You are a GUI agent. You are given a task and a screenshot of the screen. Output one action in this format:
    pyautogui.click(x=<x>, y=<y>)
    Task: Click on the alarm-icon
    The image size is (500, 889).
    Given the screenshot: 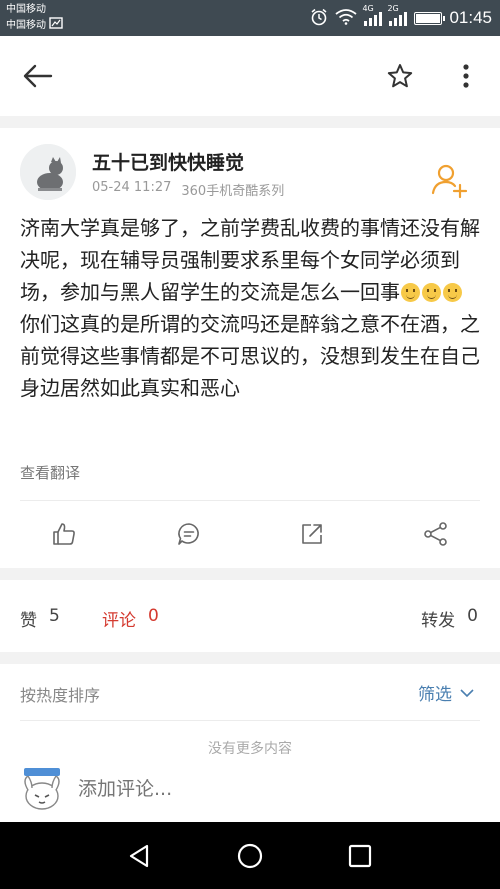 What is the action you would take?
    pyautogui.click(x=319, y=18)
    